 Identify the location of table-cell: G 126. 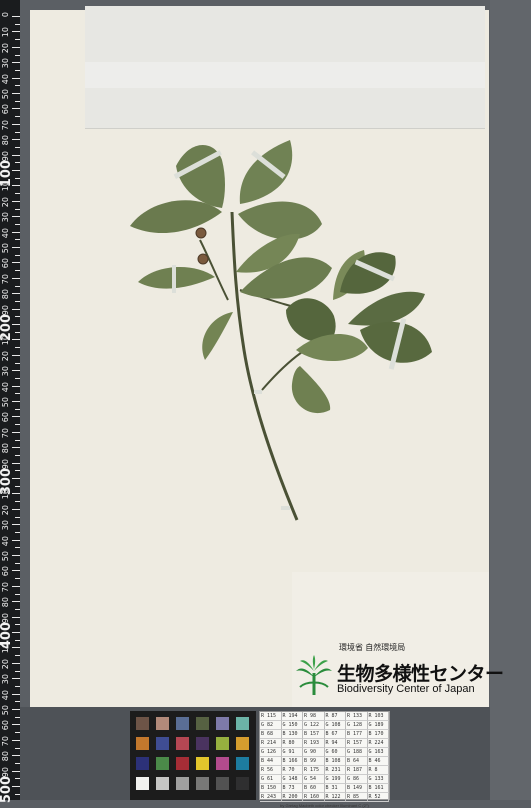
(271, 752).